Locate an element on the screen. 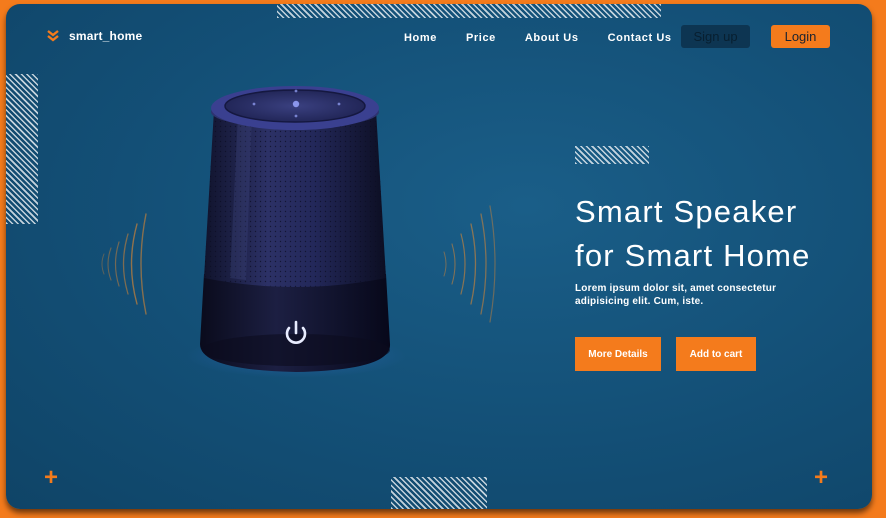 This screenshot has height=518, width=886. nav-about-us: About Us is located at coordinates (552, 38).